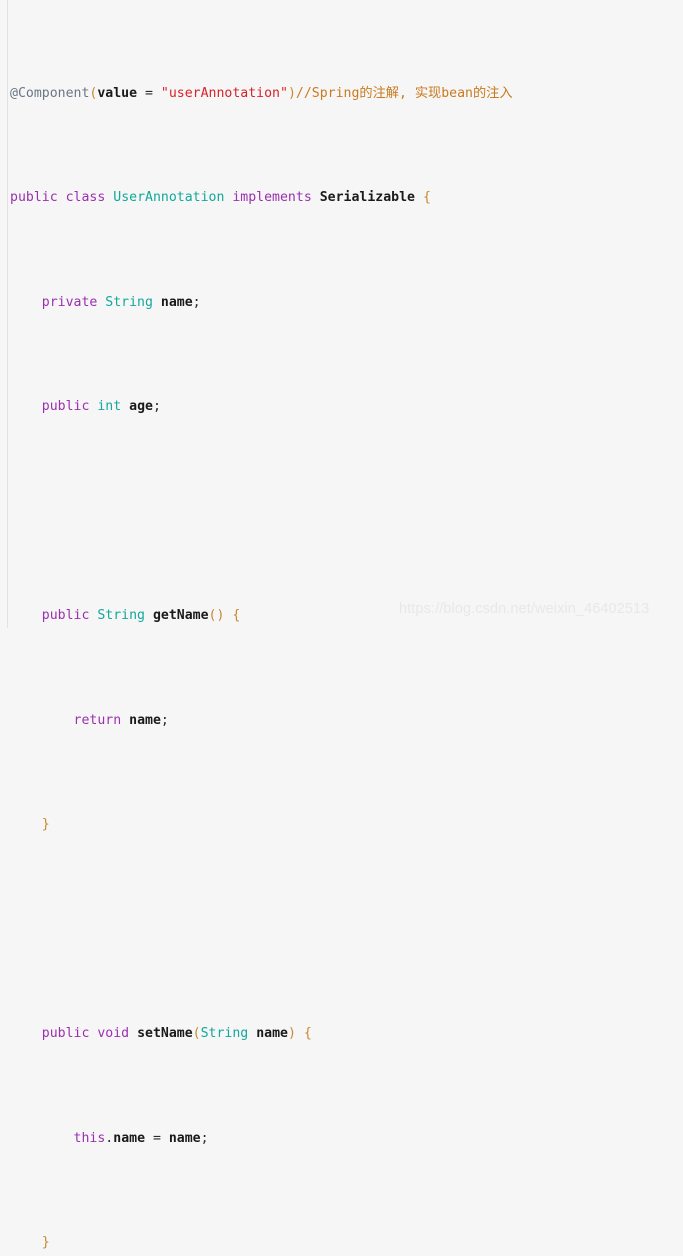 The width and height of the screenshot is (683, 1256). Describe the element at coordinates (169, 198) in the screenshot. I see `class-name: UserAnnotation` at that location.